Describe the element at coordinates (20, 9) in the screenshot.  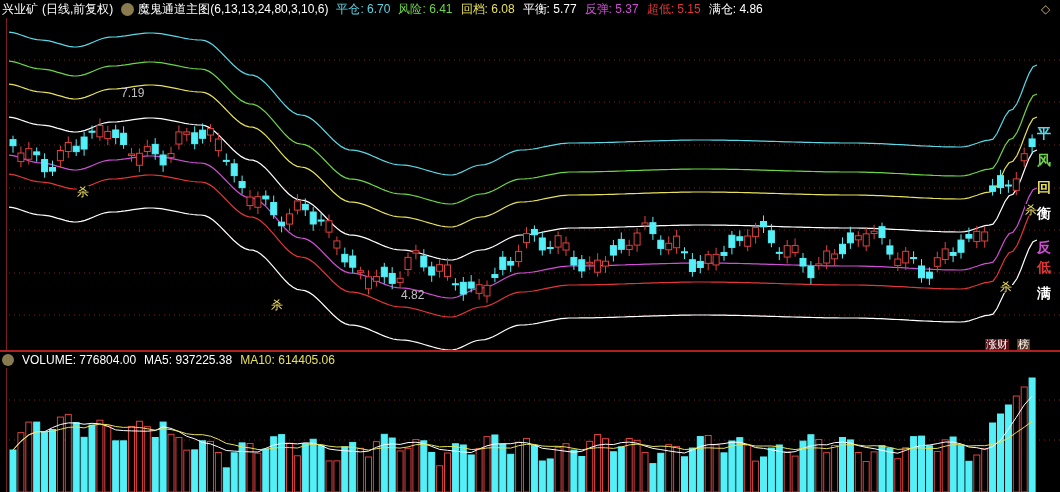
I see `stock-name: 兴业矿` at that location.